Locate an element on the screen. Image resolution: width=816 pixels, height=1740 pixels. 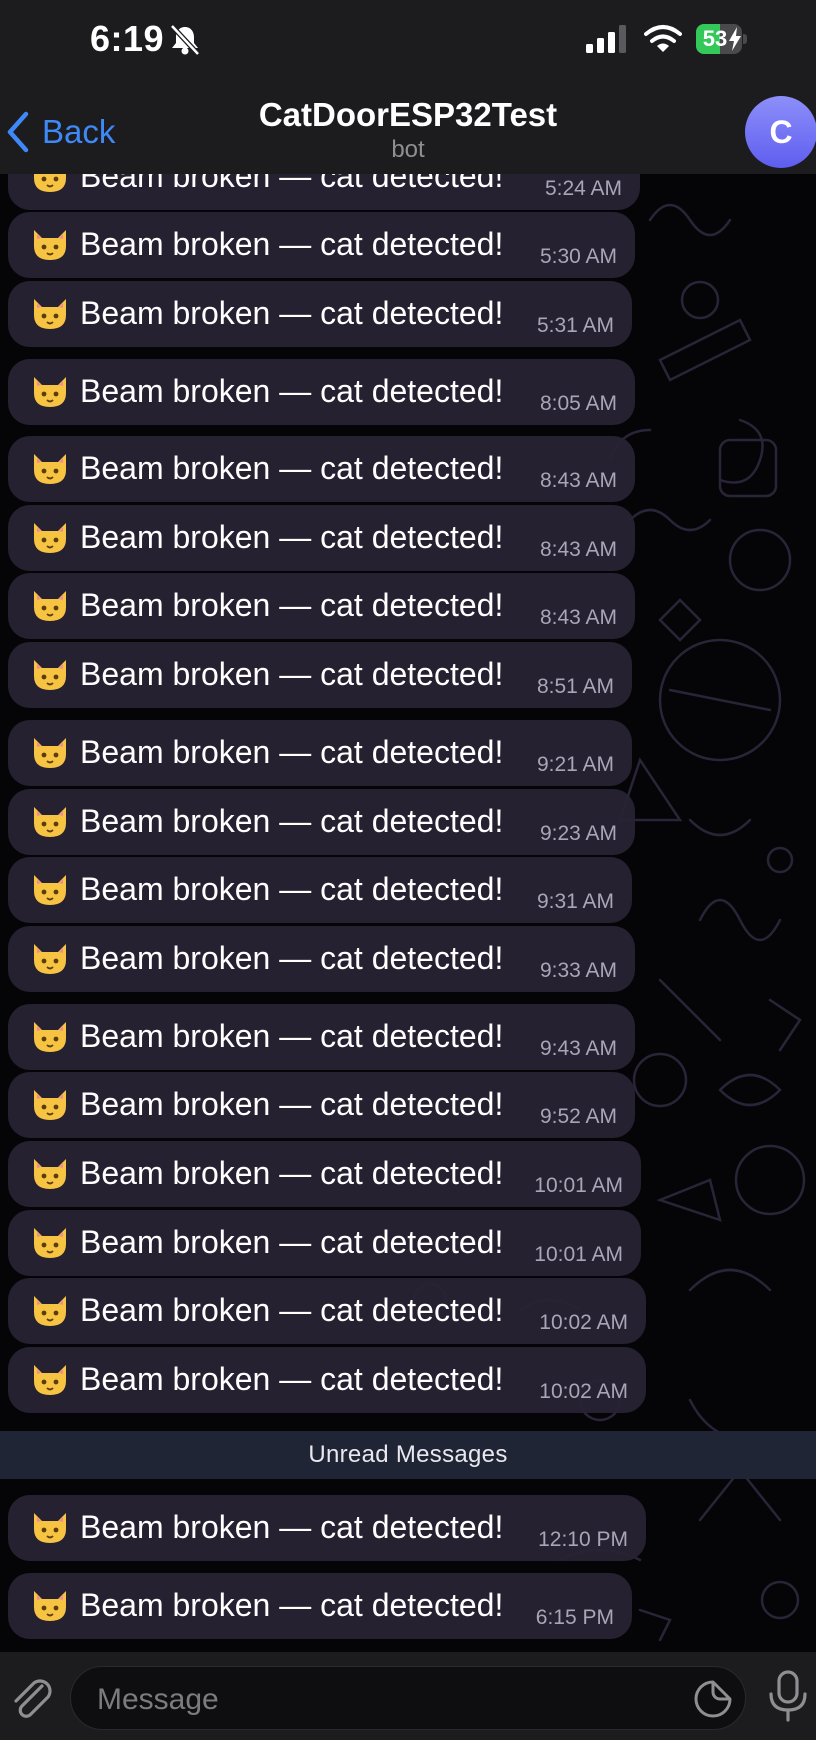
charging-bolt-icon is located at coordinates (735, 39).